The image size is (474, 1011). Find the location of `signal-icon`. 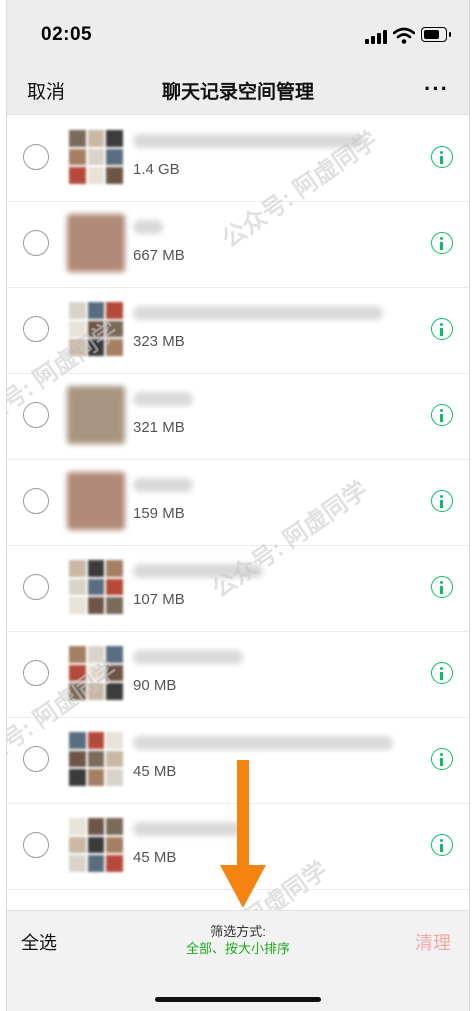

signal-icon is located at coordinates (376, 37).